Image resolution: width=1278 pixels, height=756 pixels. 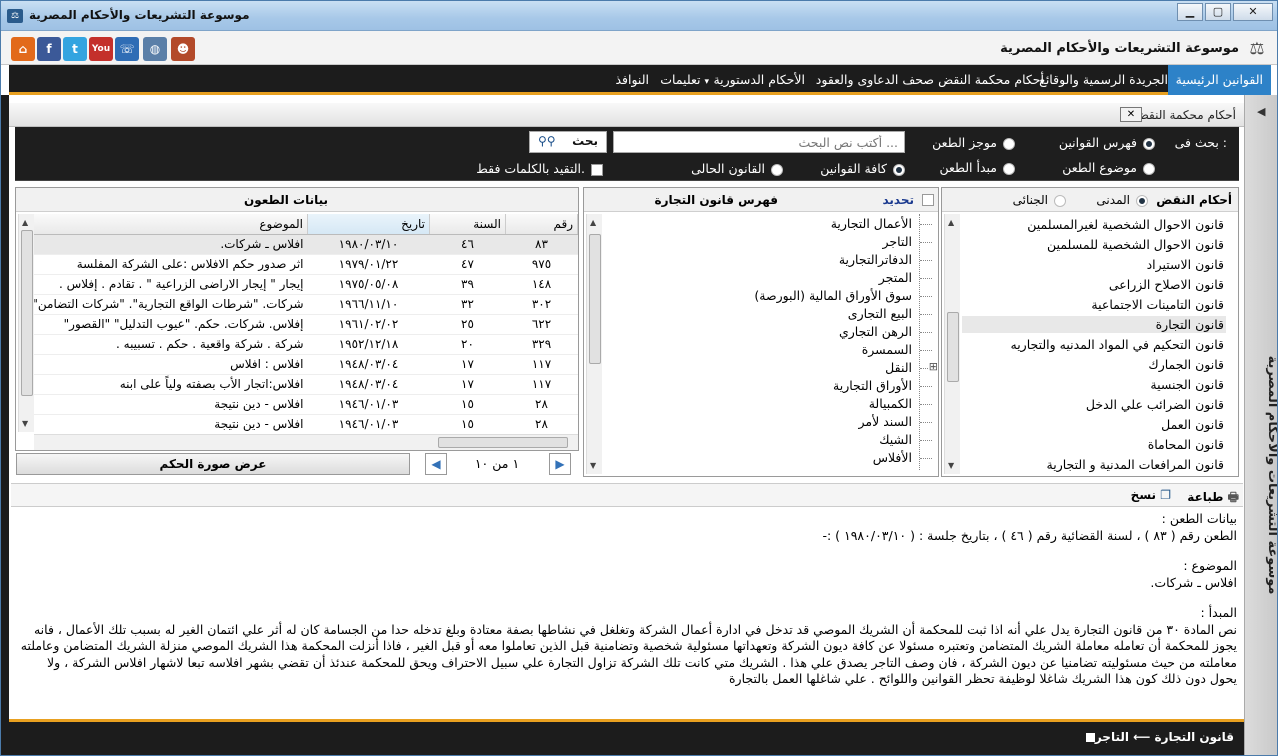 I want to click on print-button: طباعة 🖶, so click(x=1213, y=498).